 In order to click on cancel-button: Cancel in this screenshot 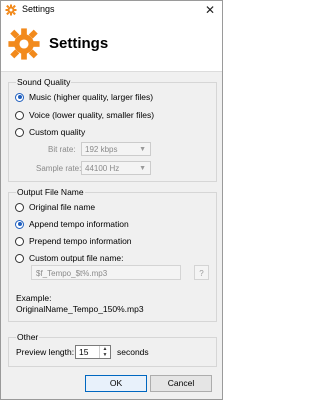, I will do `click(181, 383)`.